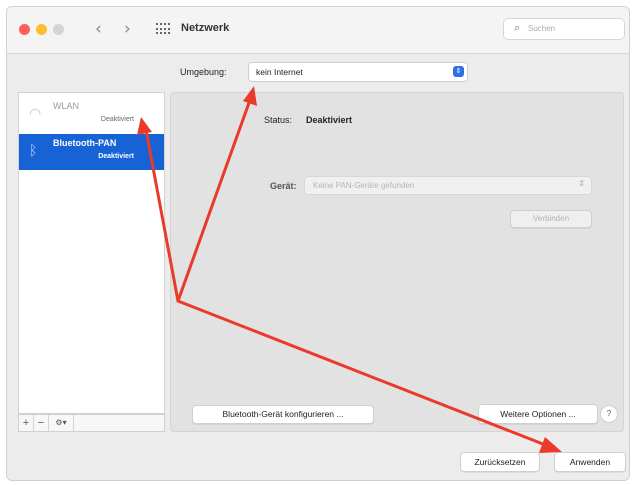 This screenshot has width=634, height=485. Describe the element at coordinates (61, 423) in the screenshot. I see `action-menu-button: ⚙▾` at that location.